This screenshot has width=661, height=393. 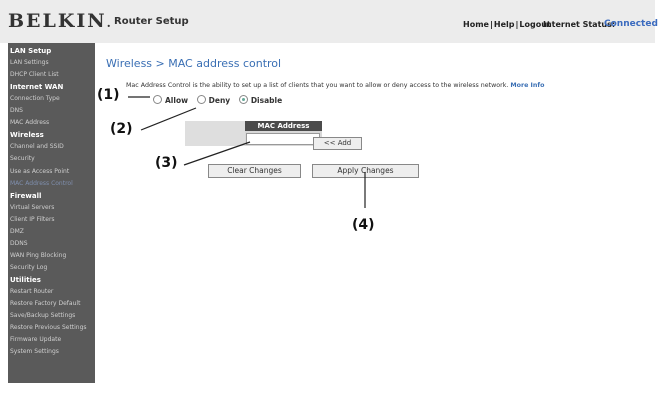 What do you see at coordinates (363, 225) in the screenshot?
I see `callout-4: (4)` at bounding box center [363, 225].